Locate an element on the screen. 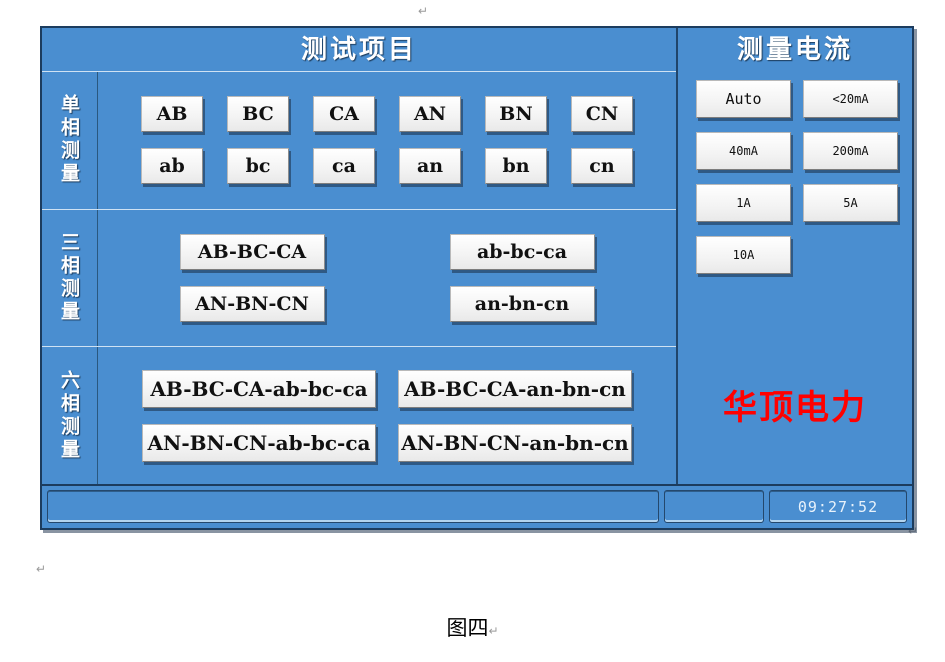 The width and height of the screenshot is (945, 662). figure-caption-mark: ↵ is located at coordinates (493, 631).